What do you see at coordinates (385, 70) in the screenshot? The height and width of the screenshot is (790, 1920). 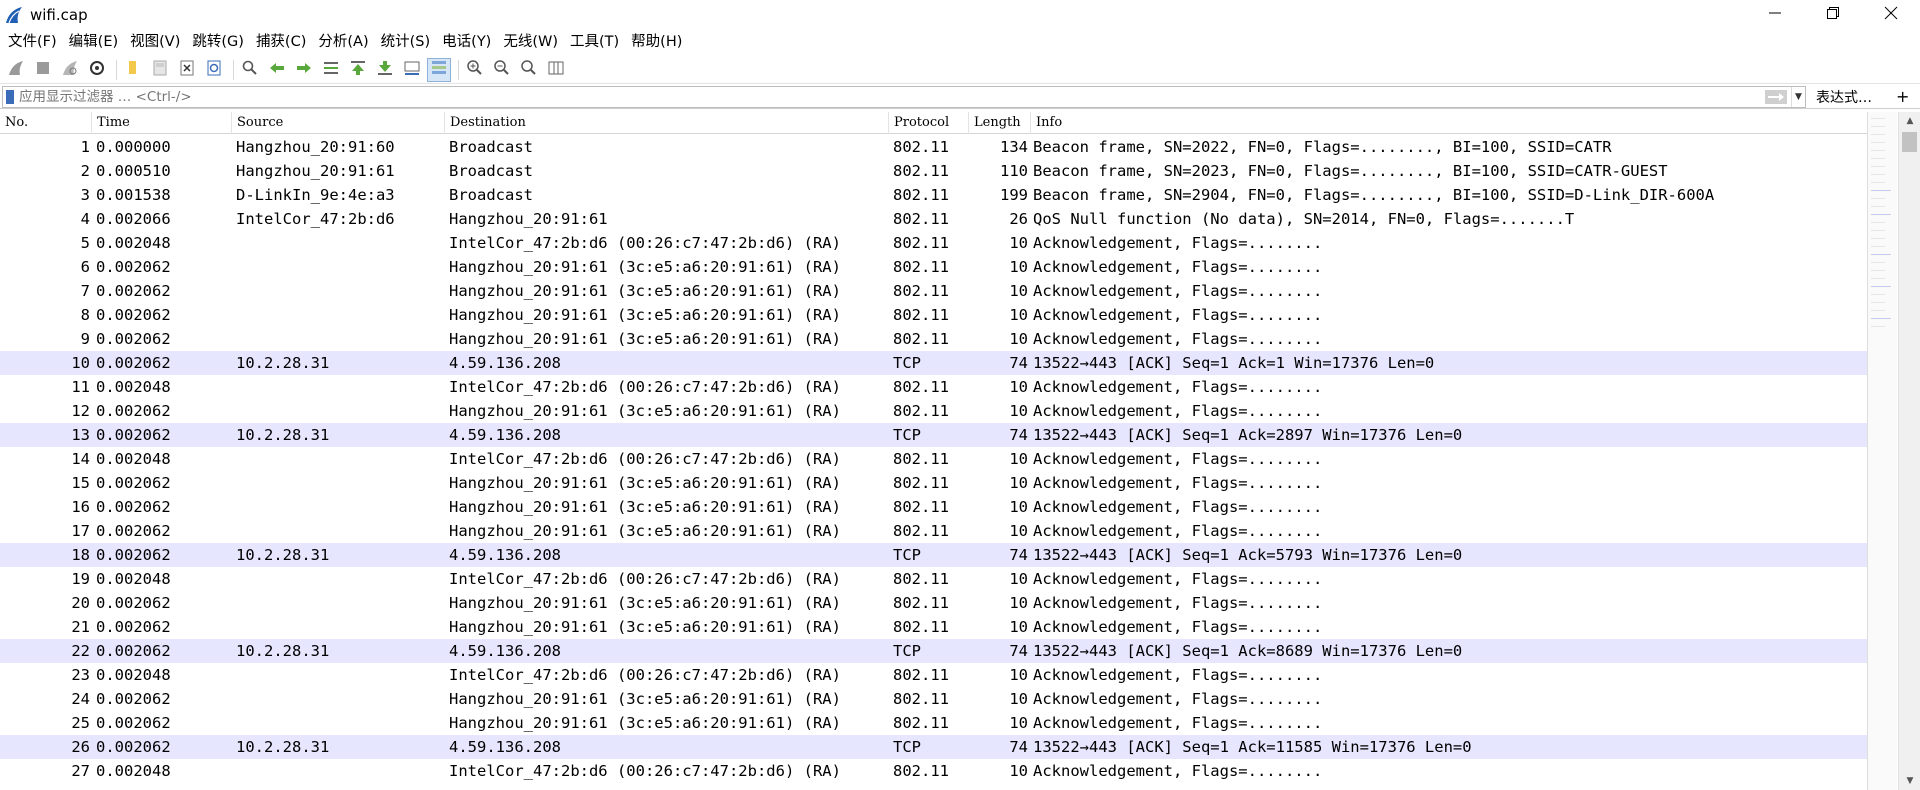 I see `last-packet-button` at bounding box center [385, 70].